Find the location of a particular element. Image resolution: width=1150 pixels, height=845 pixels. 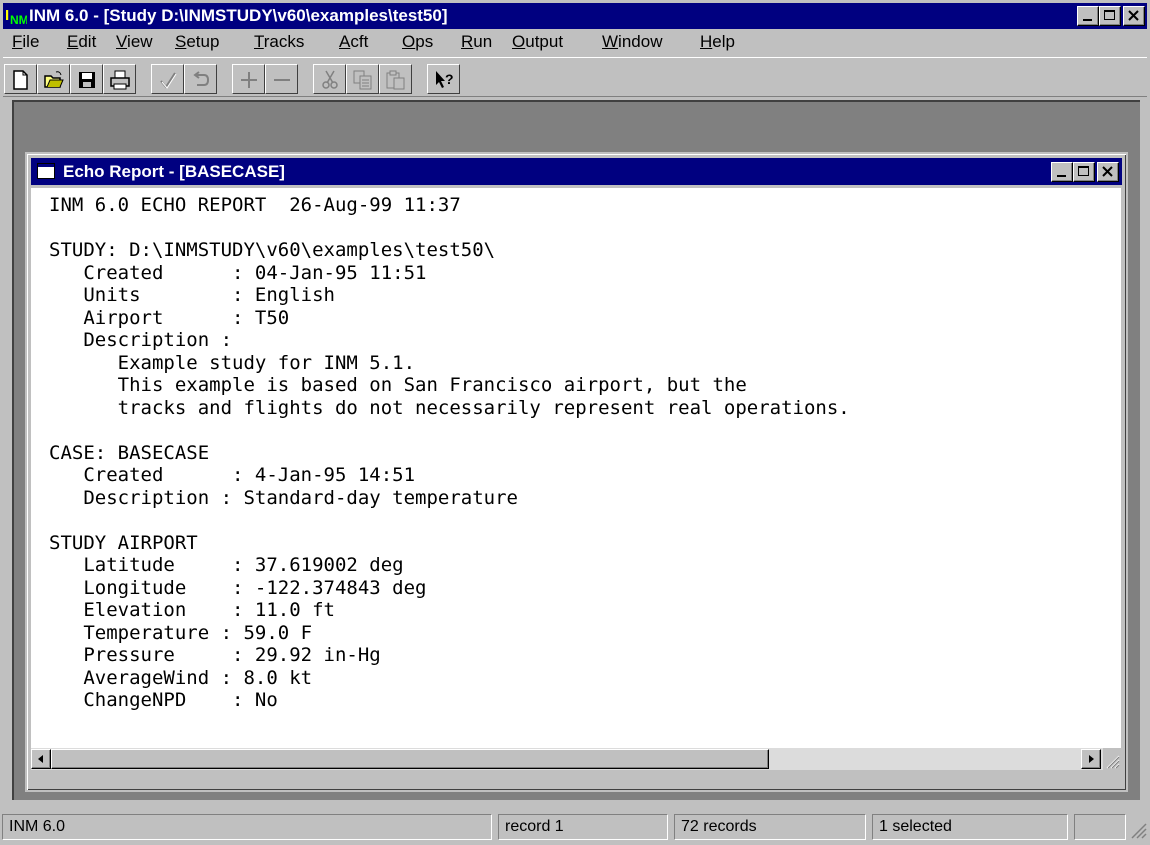

inm-logo-icon: I NM is located at coordinates (17, 16).